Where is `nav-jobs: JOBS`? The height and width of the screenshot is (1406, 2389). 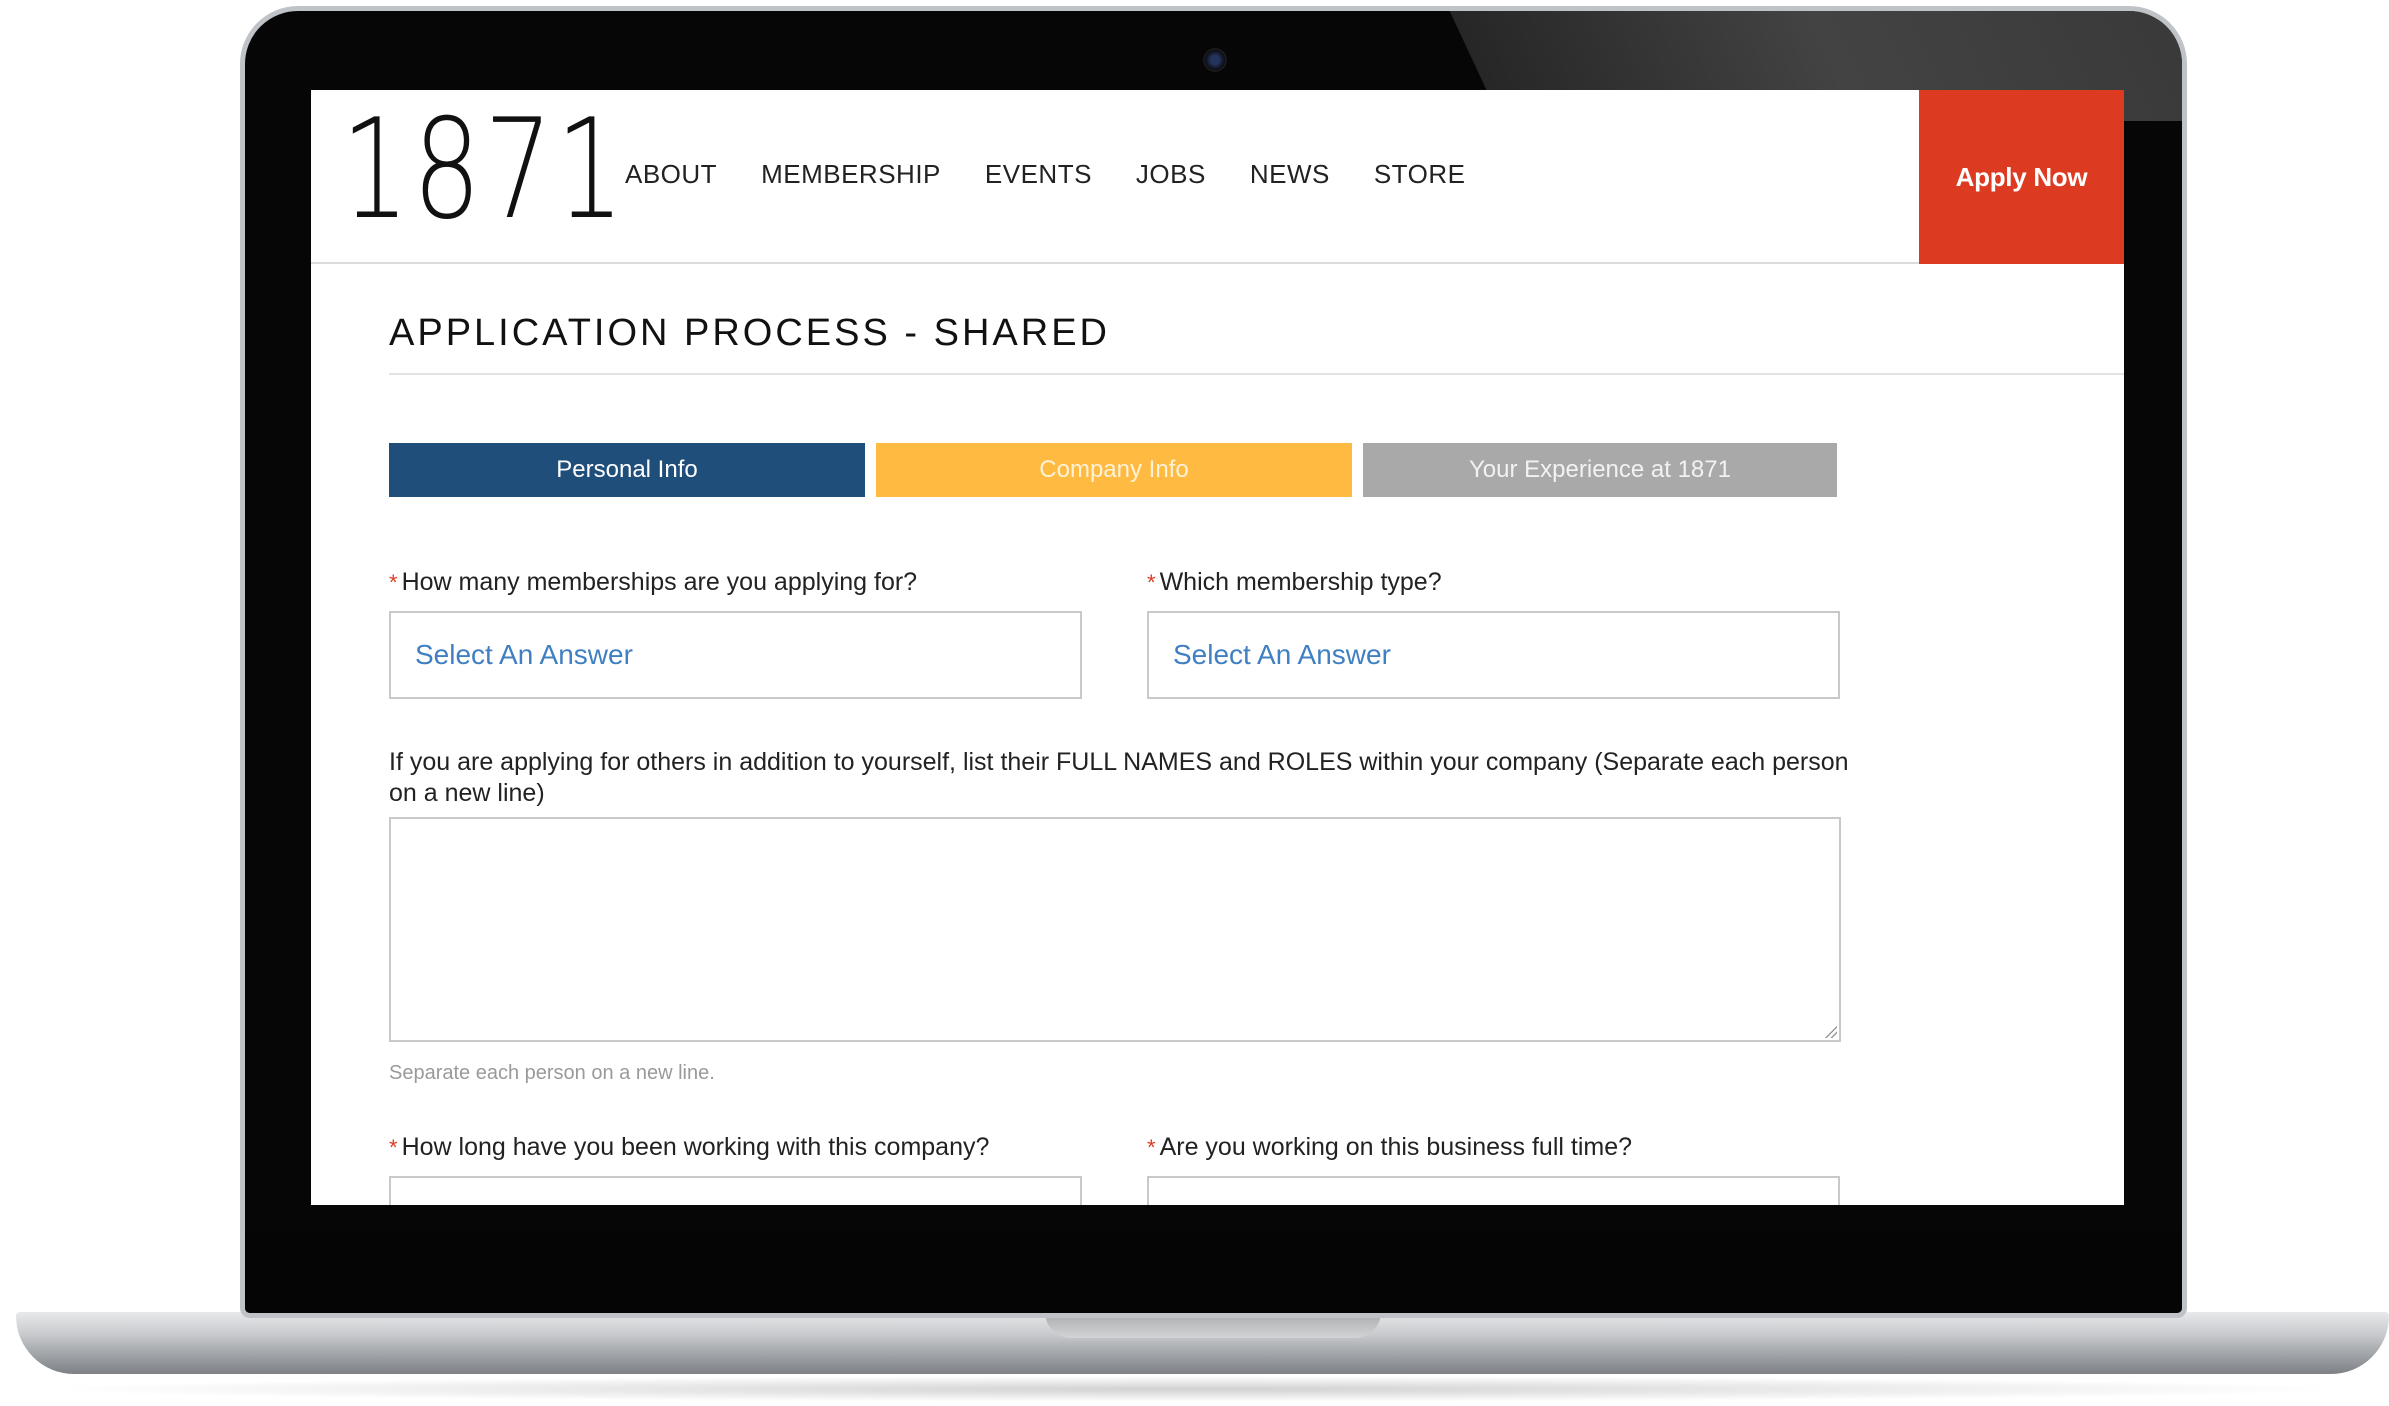 nav-jobs: JOBS is located at coordinates (1171, 174).